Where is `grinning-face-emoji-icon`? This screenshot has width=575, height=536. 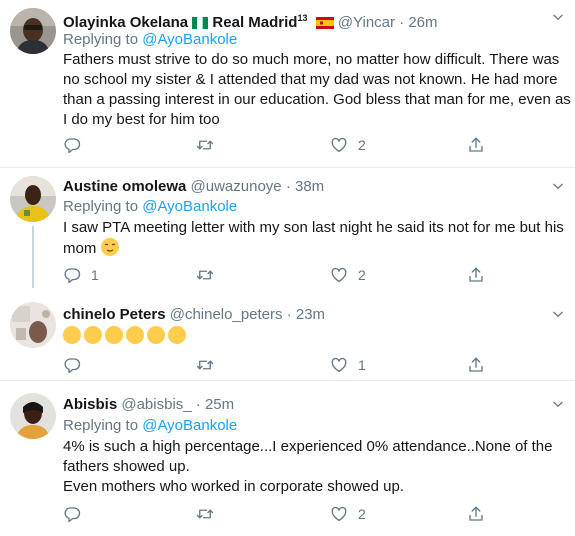
grinning-face-emoji-icon is located at coordinates (114, 335).